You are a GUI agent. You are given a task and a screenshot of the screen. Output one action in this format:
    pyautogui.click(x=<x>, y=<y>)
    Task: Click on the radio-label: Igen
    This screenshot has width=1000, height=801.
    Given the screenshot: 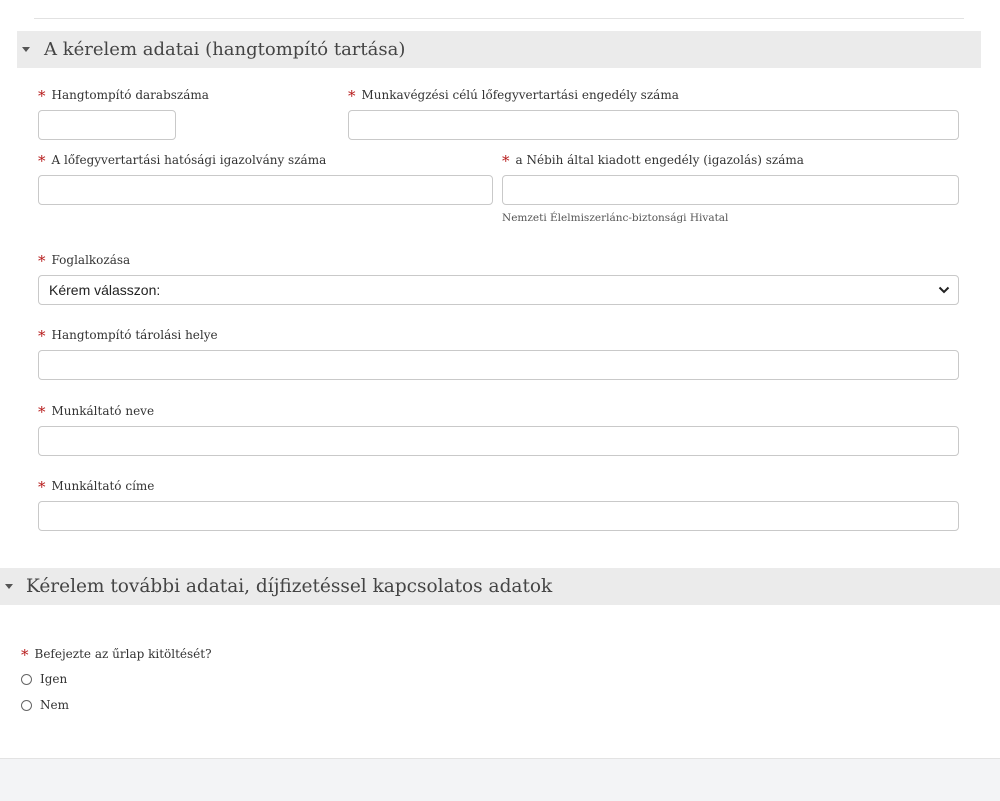 What is the action you would take?
    pyautogui.click(x=54, y=679)
    